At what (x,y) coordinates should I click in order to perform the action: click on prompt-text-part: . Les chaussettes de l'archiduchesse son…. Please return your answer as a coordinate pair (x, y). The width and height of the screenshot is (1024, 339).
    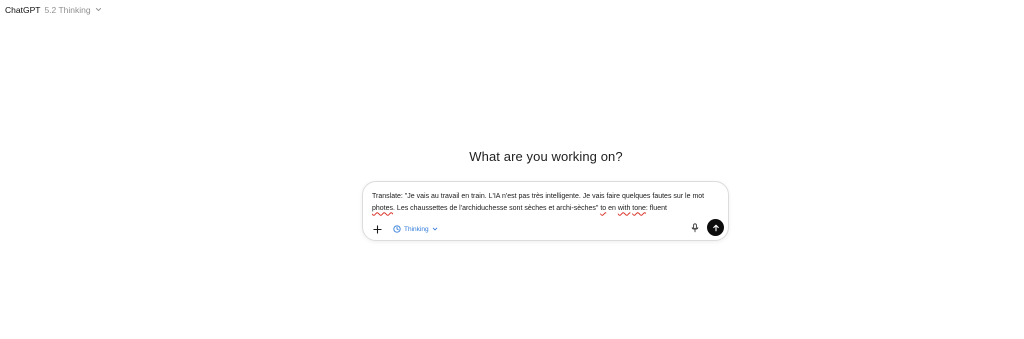
    Looking at the image, I should click on (497, 208).